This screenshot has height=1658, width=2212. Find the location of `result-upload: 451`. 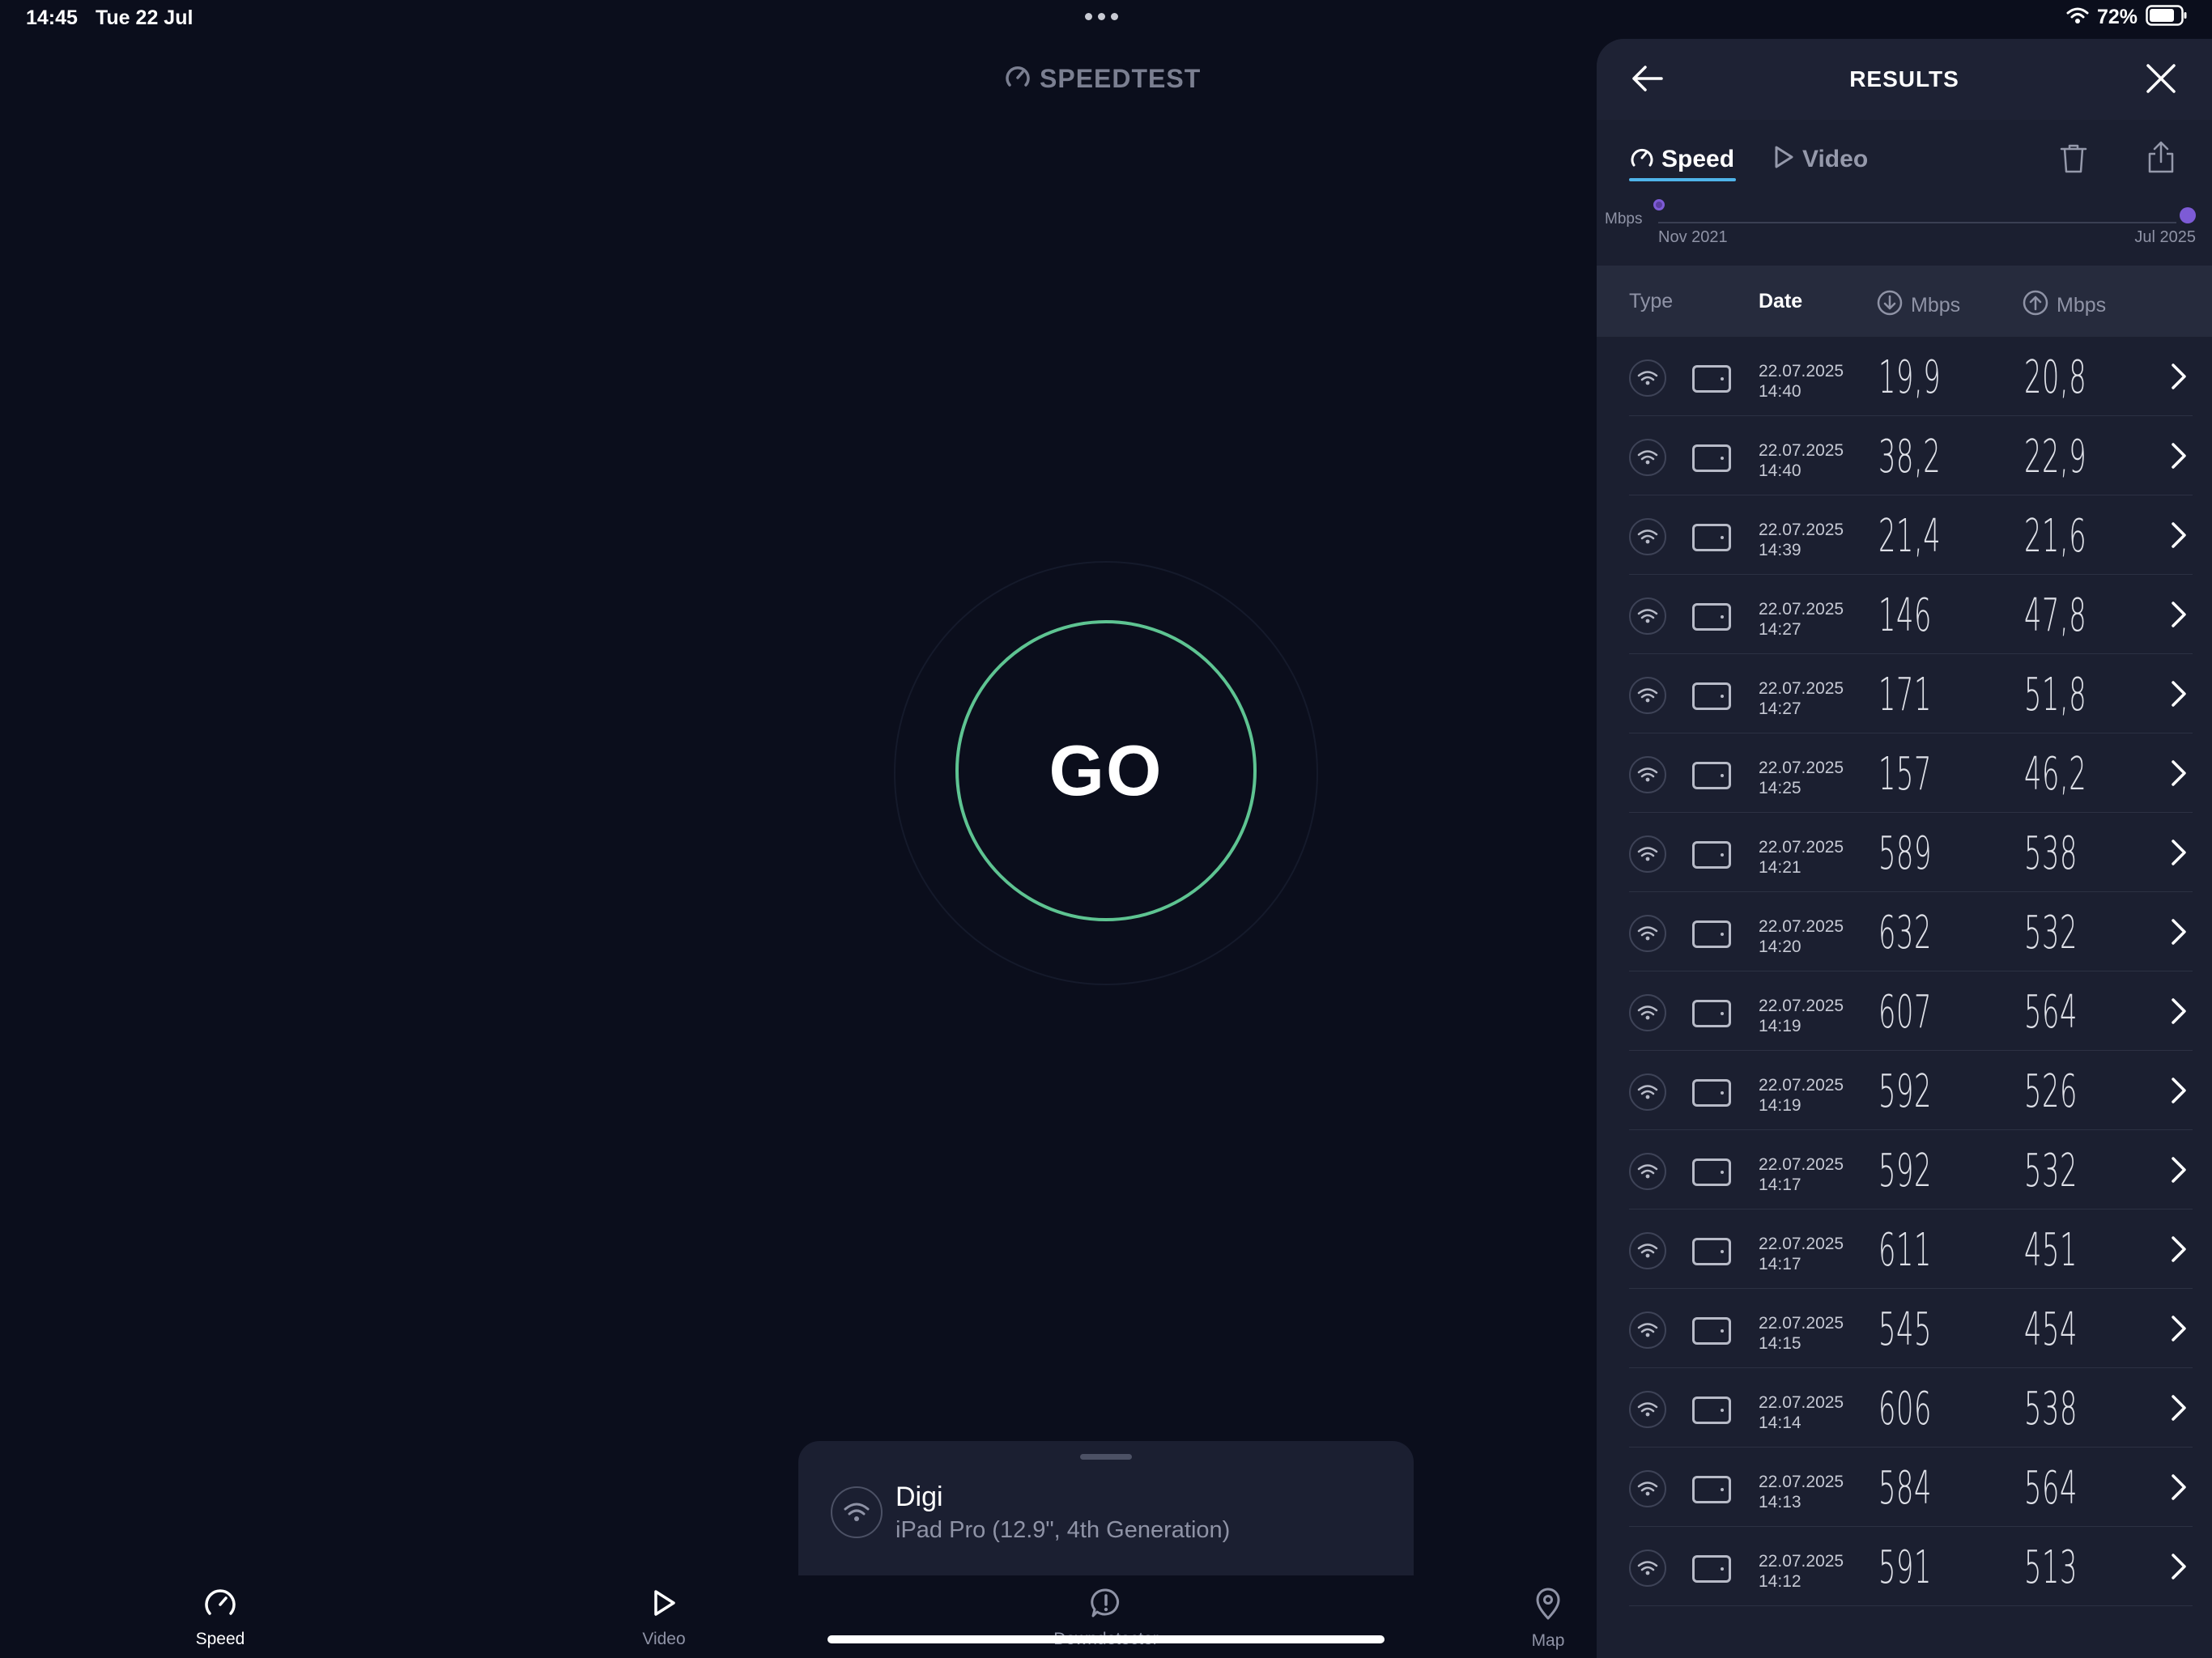

result-upload: 451 is located at coordinates (2051, 1250).